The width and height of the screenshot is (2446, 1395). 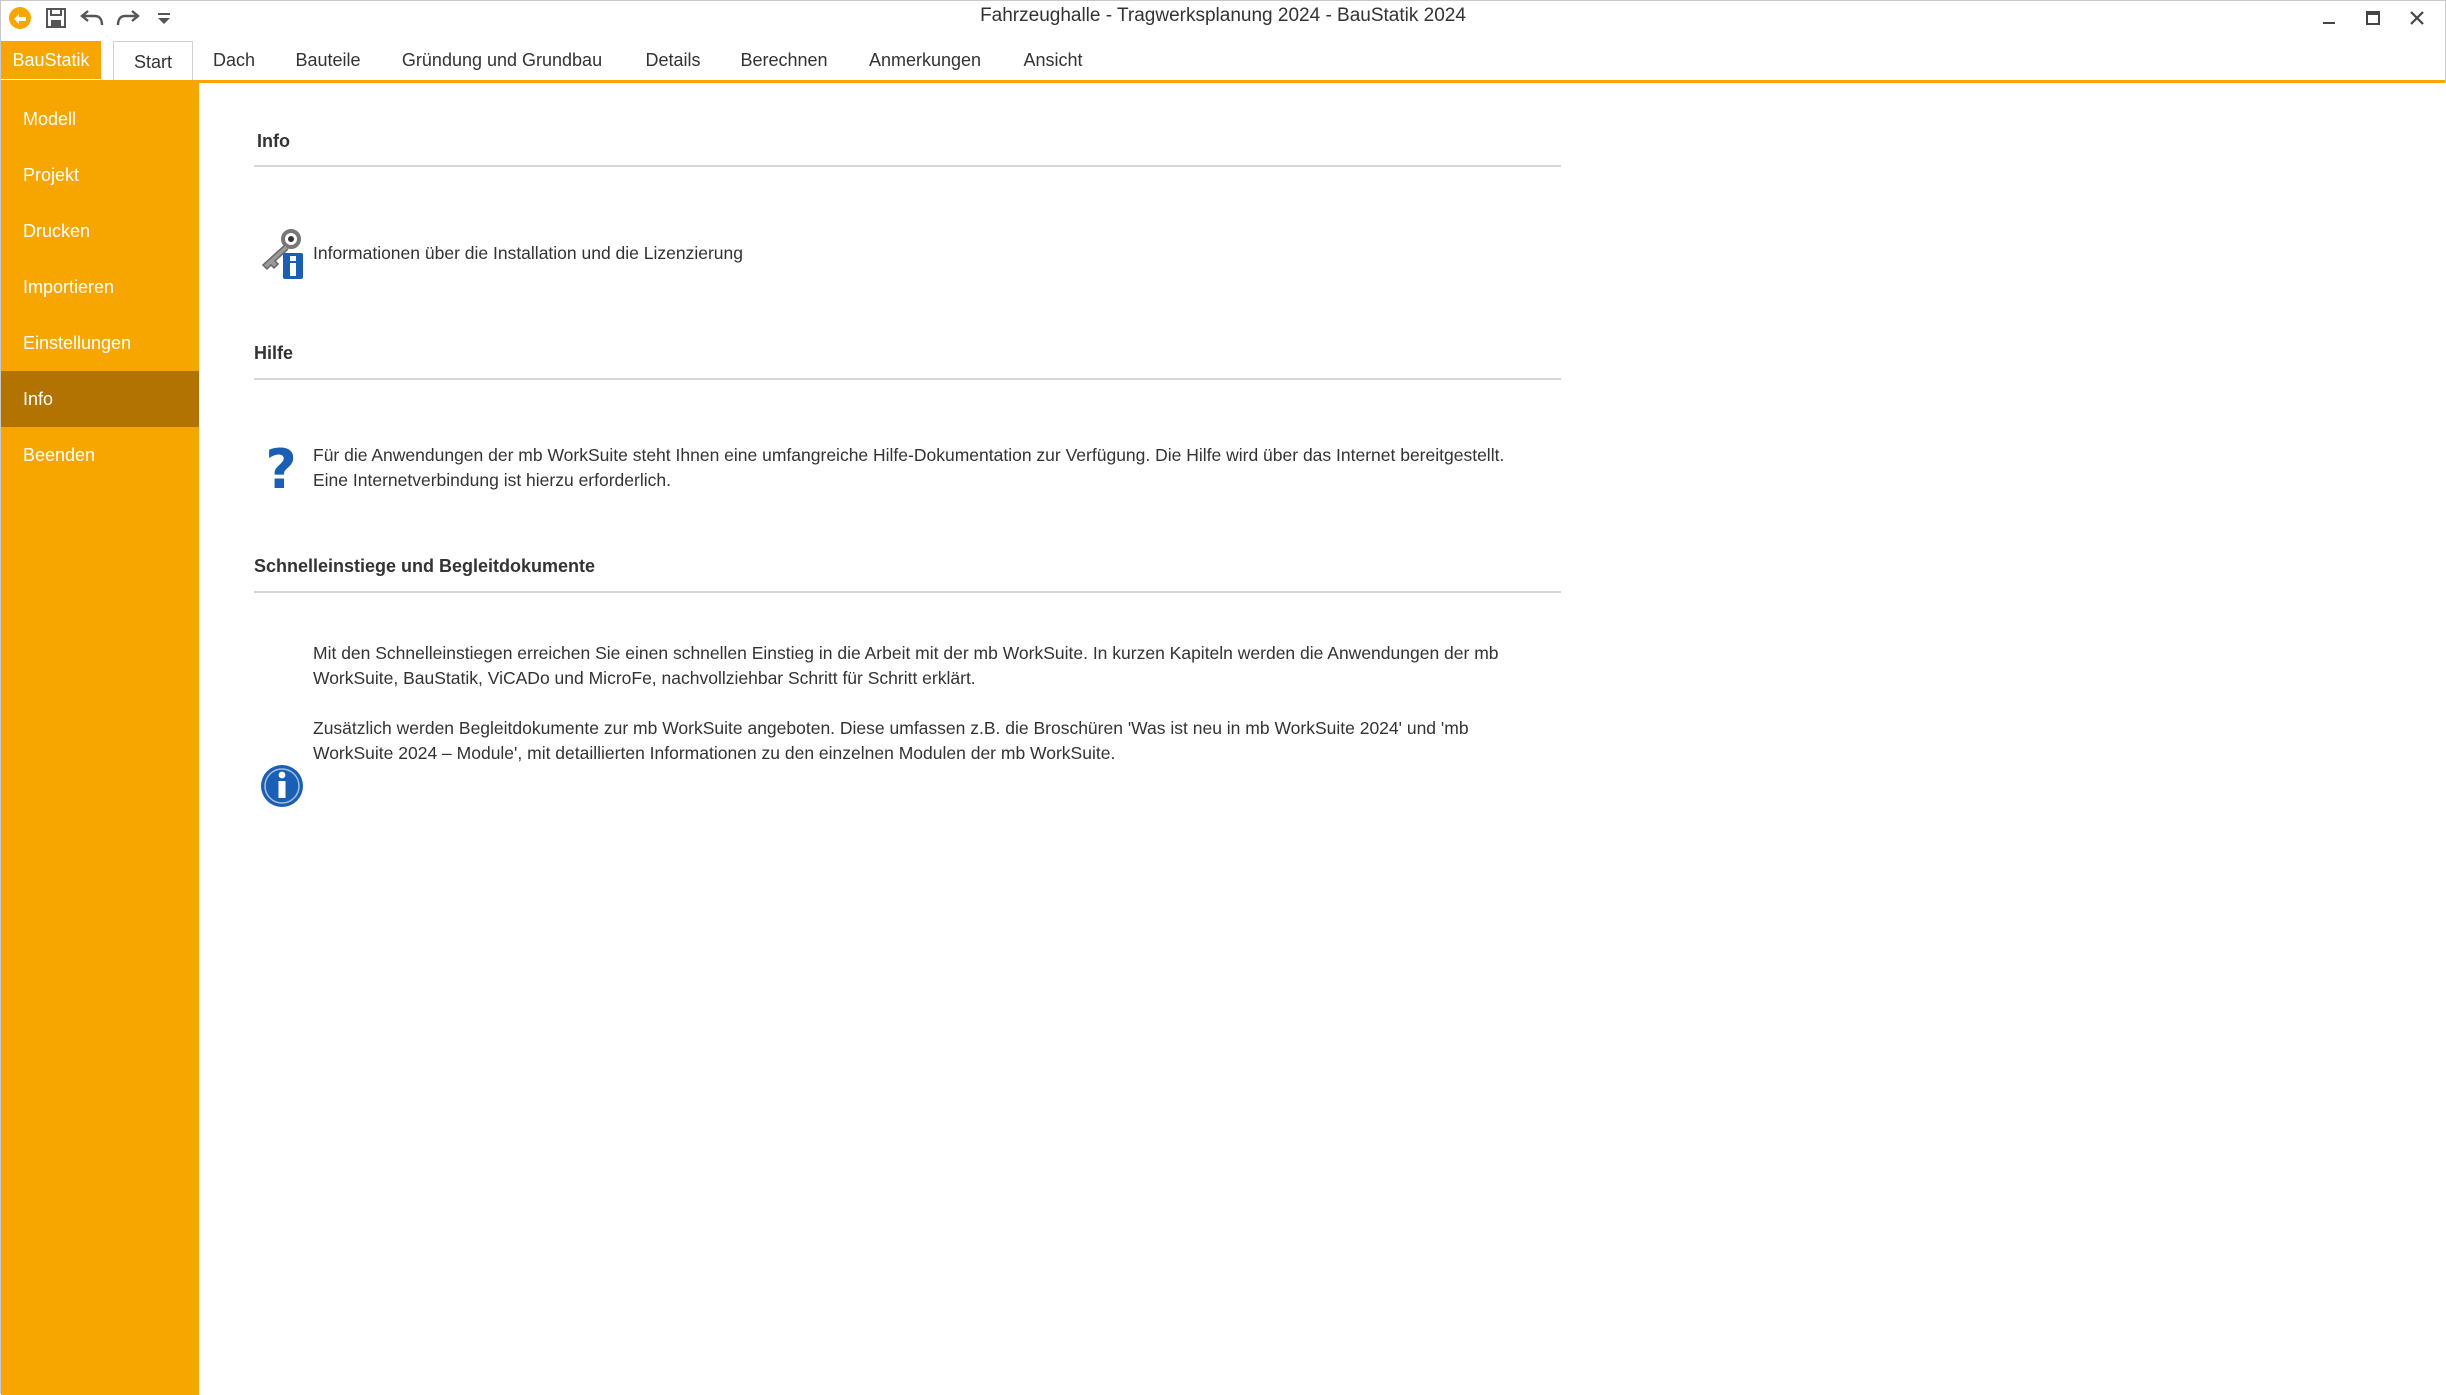 What do you see at coordinates (282, 254) in the screenshot?
I see `key-info-icon` at bounding box center [282, 254].